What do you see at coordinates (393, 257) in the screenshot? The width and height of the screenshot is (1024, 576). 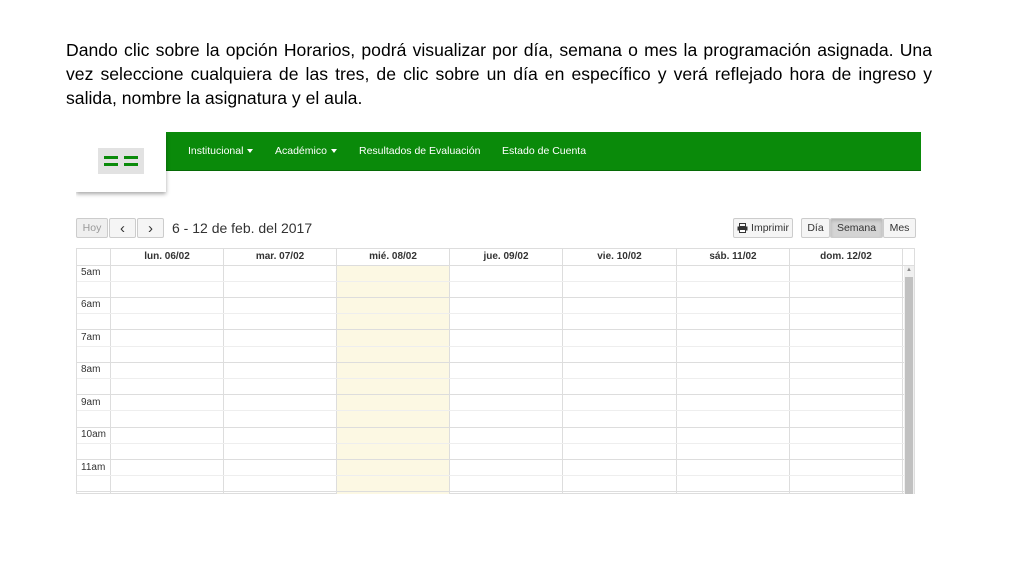 I see `day-header-wed: mié. 08/02` at bounding box center [393, 257].